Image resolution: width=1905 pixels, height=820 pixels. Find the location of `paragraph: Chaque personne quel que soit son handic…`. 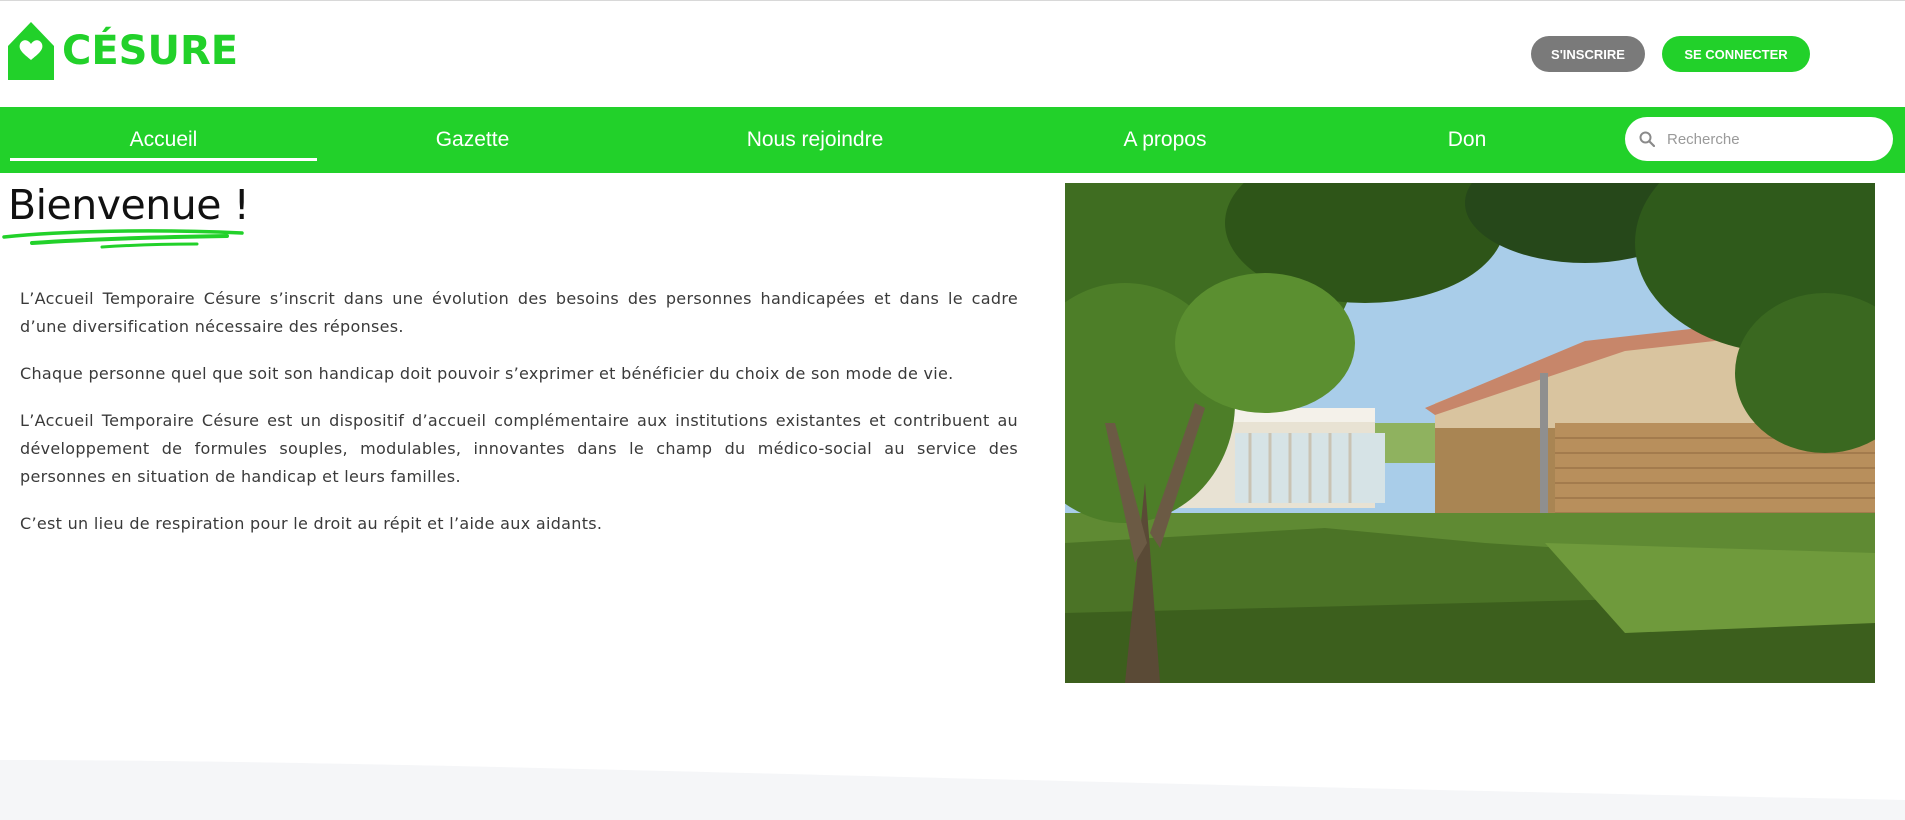

paragraph: Chaque personne quel que soit son handic… is located at coordinates (487, 373).